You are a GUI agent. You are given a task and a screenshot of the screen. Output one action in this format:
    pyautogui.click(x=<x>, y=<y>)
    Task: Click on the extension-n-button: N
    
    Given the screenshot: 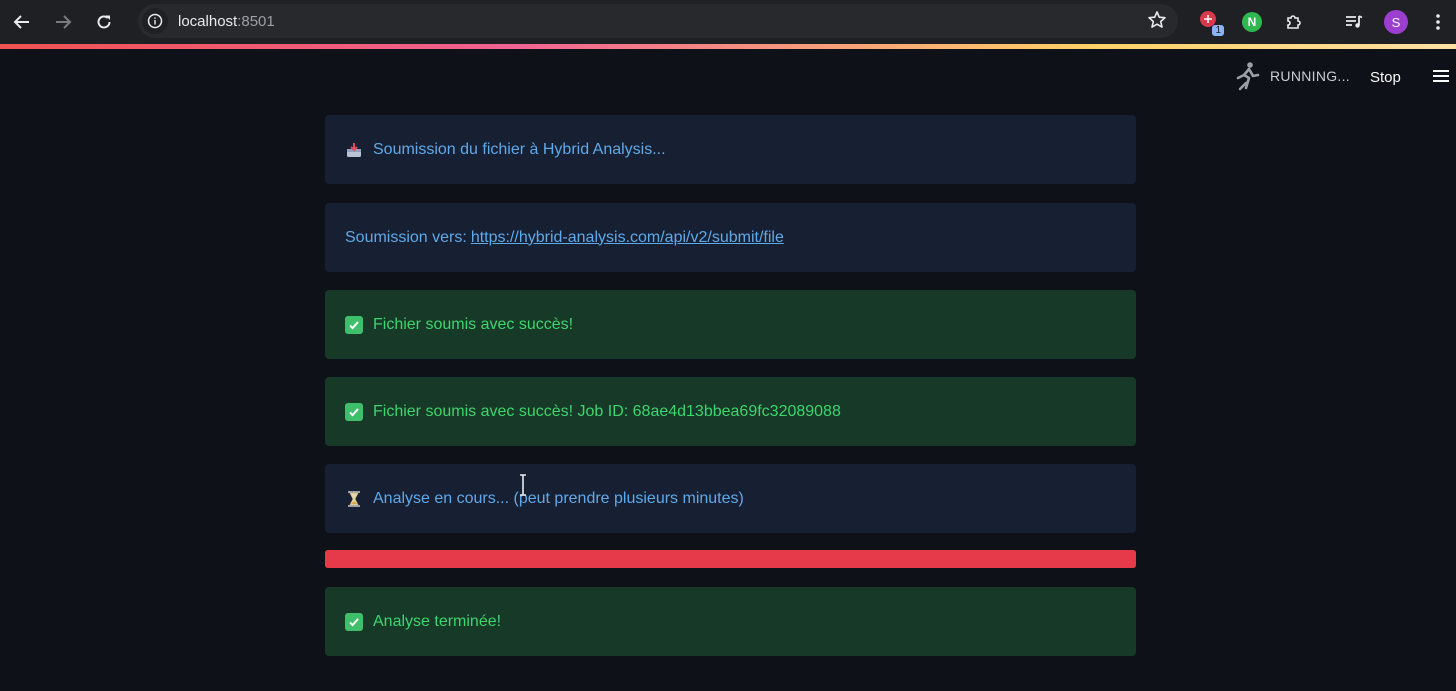 What is the action you would take?
    pyautogui.click(x=1252, y=22)
    